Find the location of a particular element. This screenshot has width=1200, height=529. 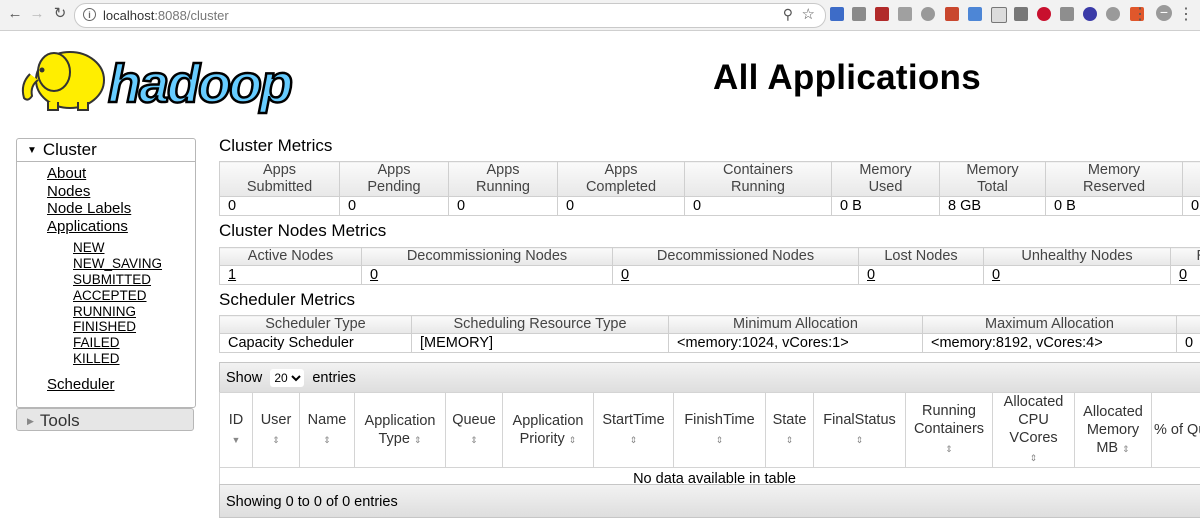

col-running-containers: Running Containers ⇕ is located at coordinates (949, 430).